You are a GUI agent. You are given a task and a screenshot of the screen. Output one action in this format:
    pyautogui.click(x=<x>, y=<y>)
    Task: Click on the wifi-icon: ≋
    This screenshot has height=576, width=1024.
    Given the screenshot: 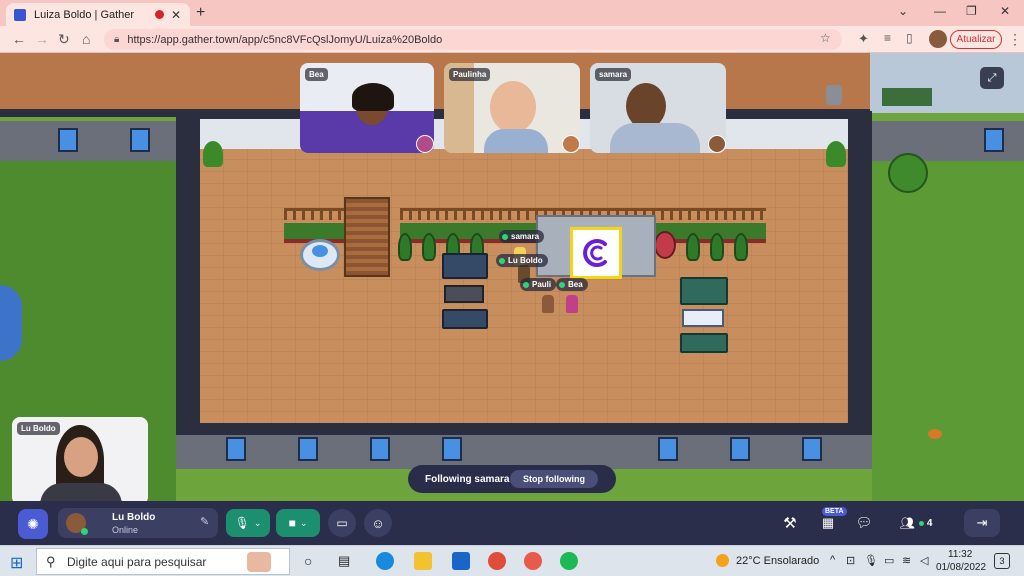 What is the action you would take?
    pyautogui.click(x=906, y=560)
    